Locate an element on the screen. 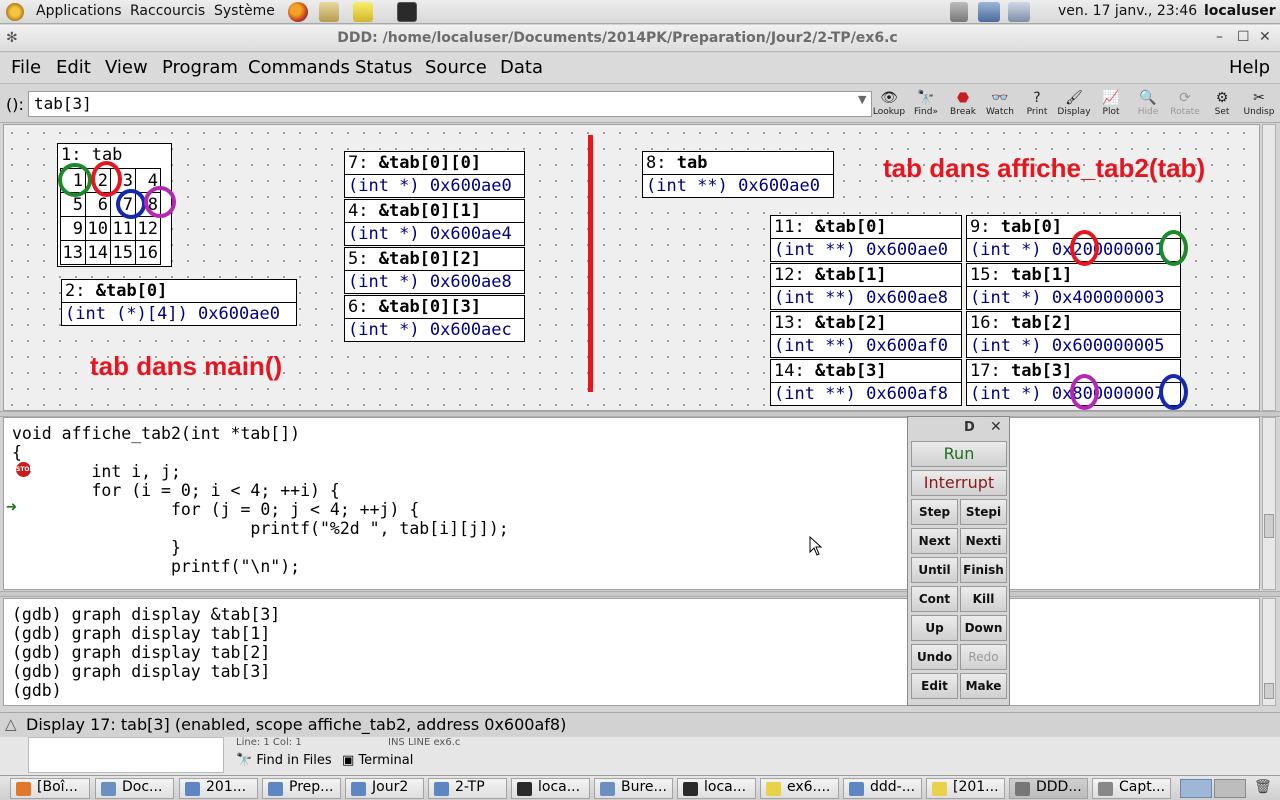 The height and width of the screenshot is (800, 1280). interrupt-button: Interrupt is located at coordinates (959, 483).